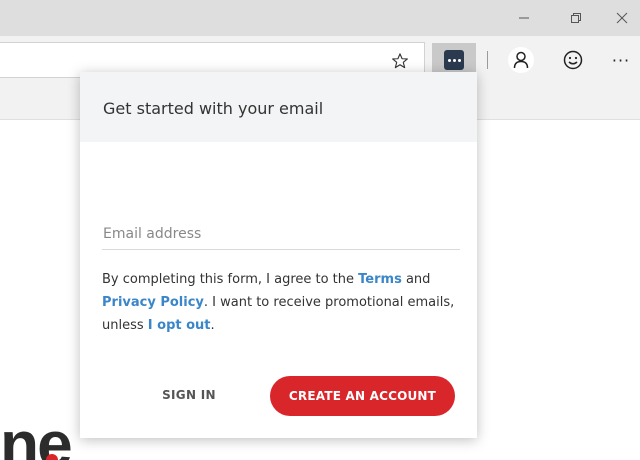  I want to click on password-manager-icon, so click(454, 60).